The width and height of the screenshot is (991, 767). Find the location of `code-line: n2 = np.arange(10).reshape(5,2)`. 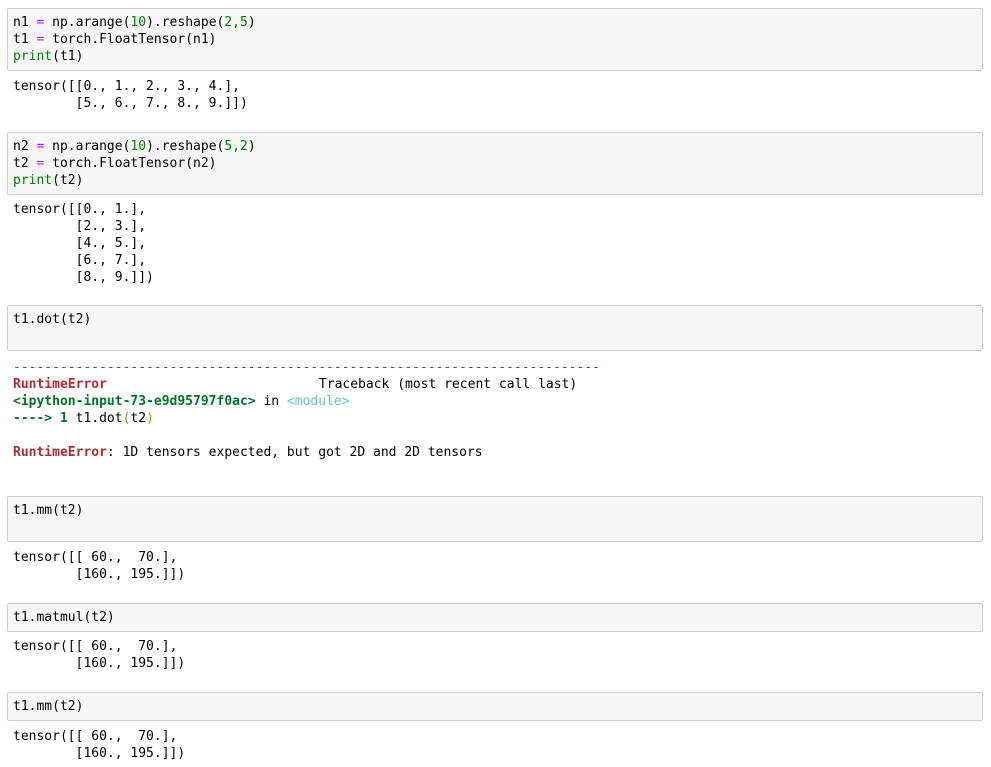

code-line: n2 = np.arange(10).reshape(5,2) is located at coordinates (495, 146).